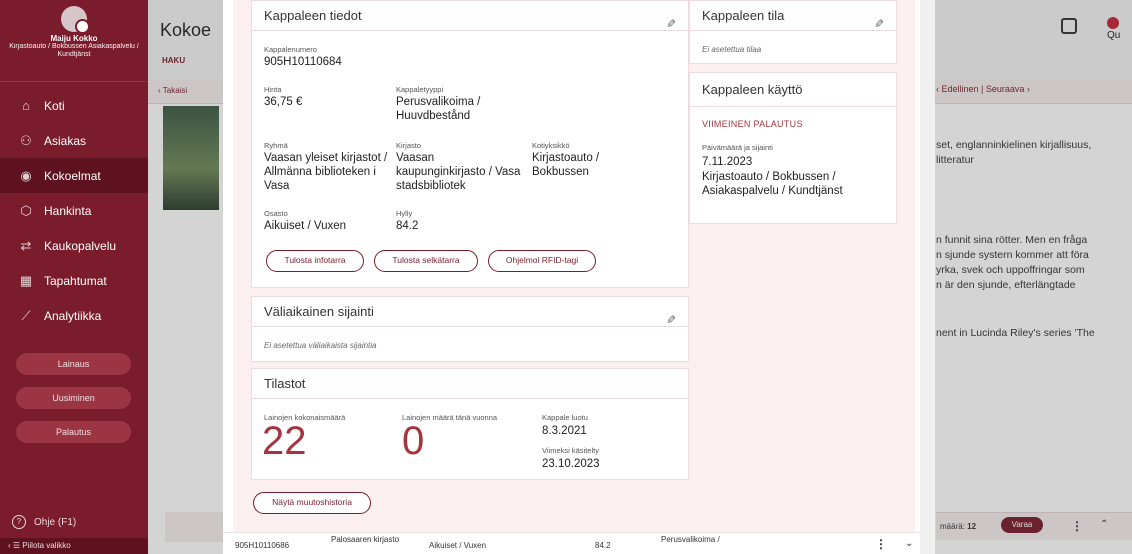 The image size is (1132, 554). I want to click on group-label: Ryhmä, so click(276, 145).